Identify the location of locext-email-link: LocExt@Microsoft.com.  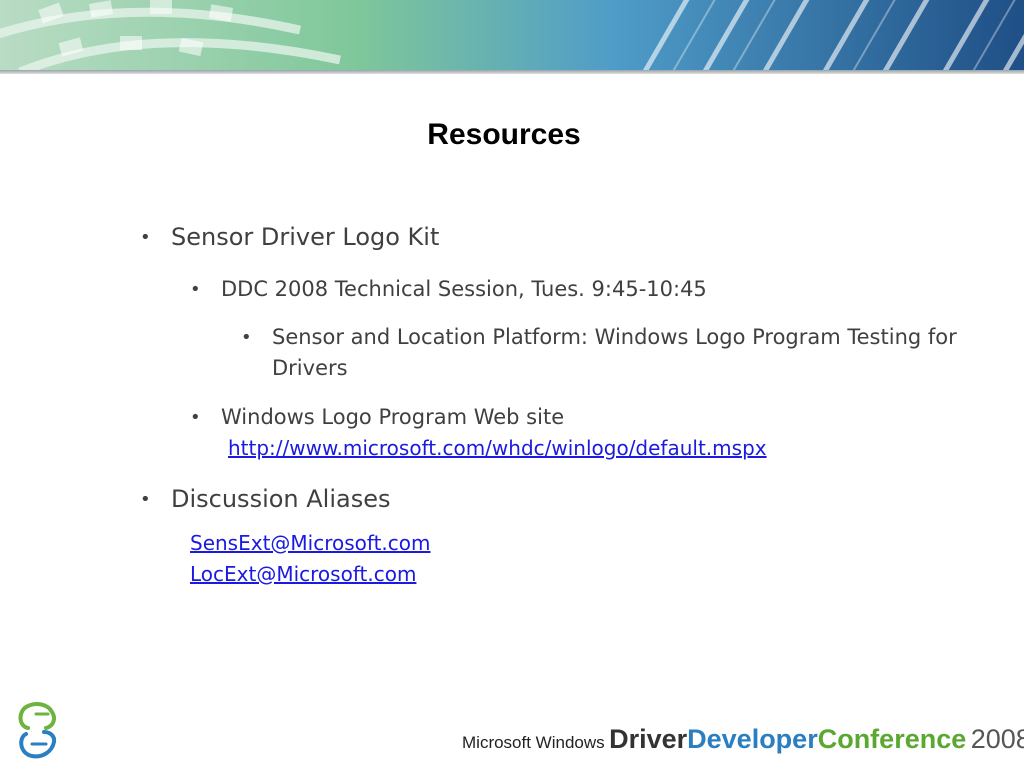
(303, 574).